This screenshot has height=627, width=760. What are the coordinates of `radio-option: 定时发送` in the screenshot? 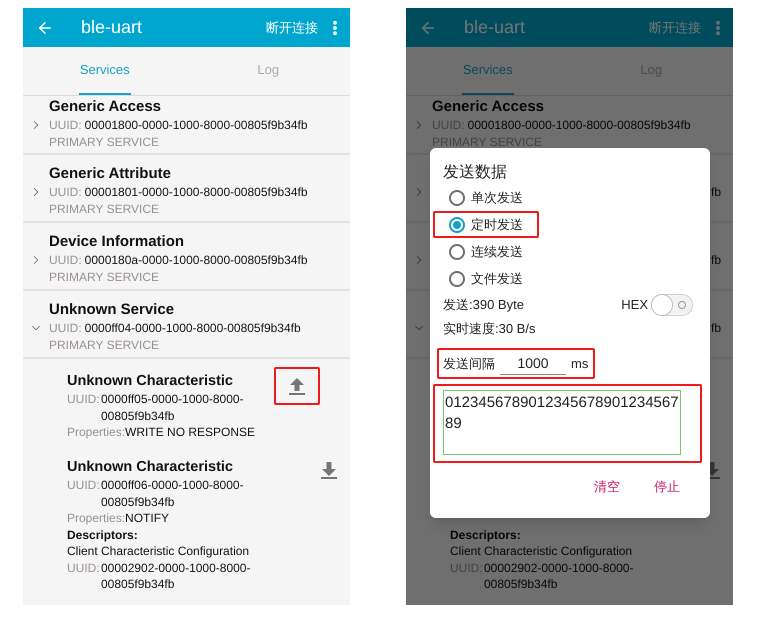 It's located at (486, 224).